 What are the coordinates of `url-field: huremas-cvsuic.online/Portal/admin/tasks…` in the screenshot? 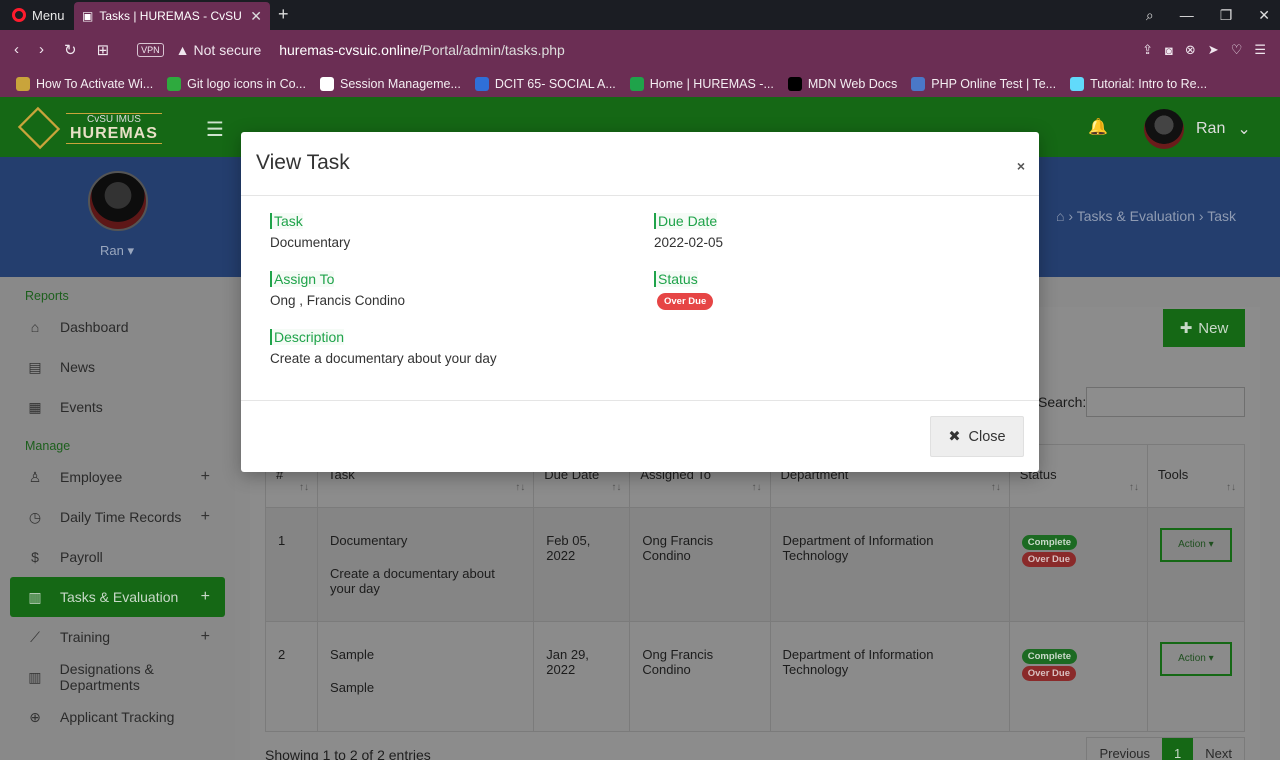 It's located at (422, 50).